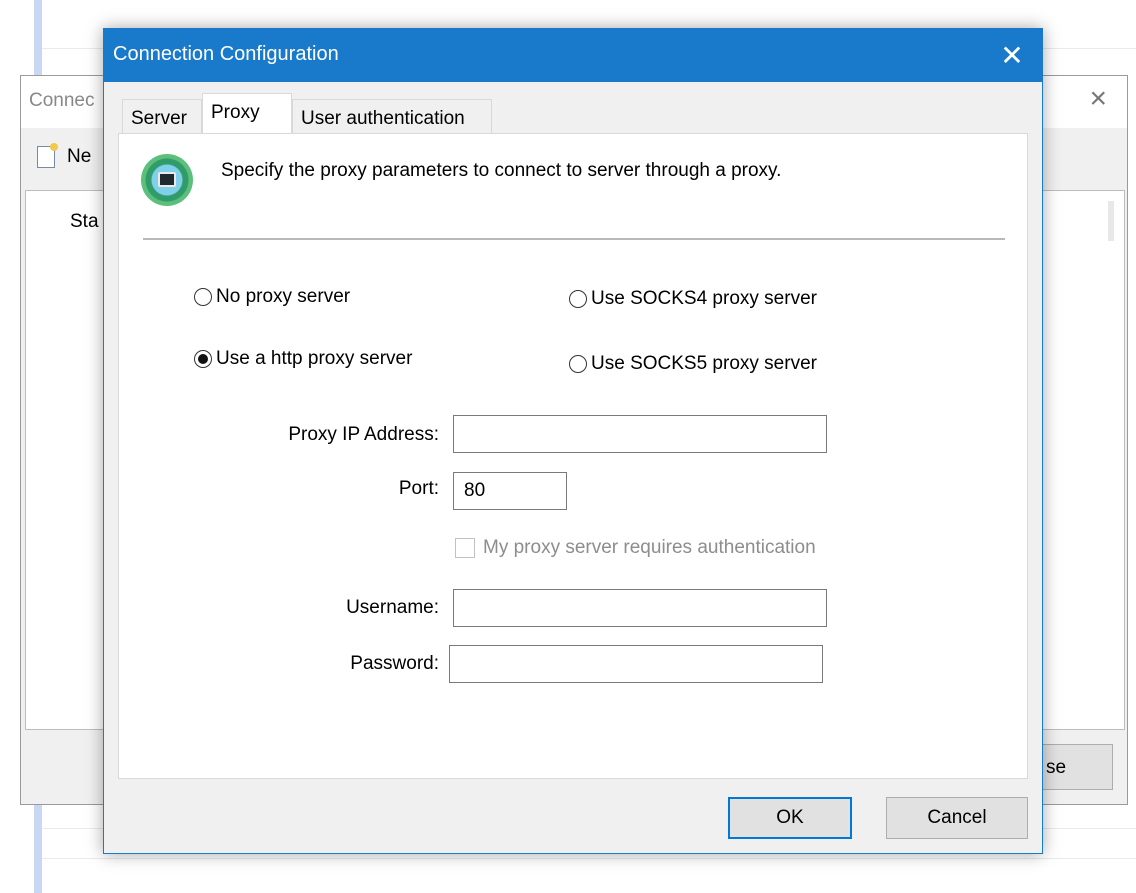 This screenshot has height=893, width=1136. Describe the element at coordinates (226, 54) in the screenshot. I see `dialog-title: Connection Configuration` at that location.